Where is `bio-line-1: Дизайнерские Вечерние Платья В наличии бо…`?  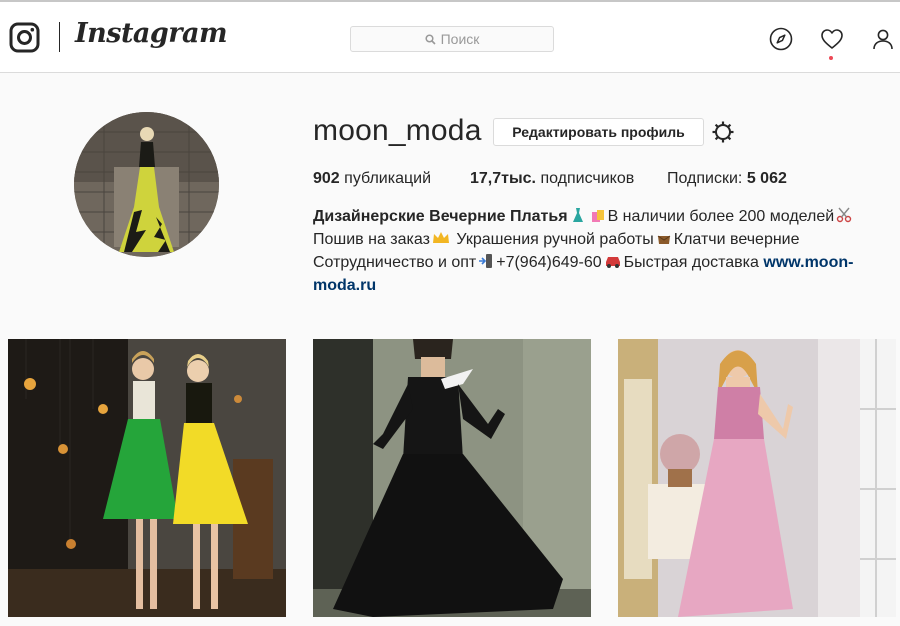
bio-line-1: Дизайнерские Вечерние Платья В наличии бо… is located at coordinates (593, 216).